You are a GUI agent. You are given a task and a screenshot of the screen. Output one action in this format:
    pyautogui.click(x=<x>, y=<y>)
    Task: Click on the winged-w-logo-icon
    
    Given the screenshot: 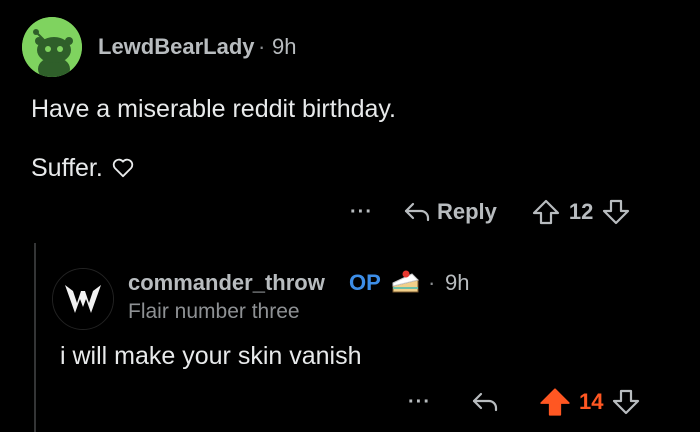 What is the action you would take?
    pyautogui.click(x=83, y=299)
    